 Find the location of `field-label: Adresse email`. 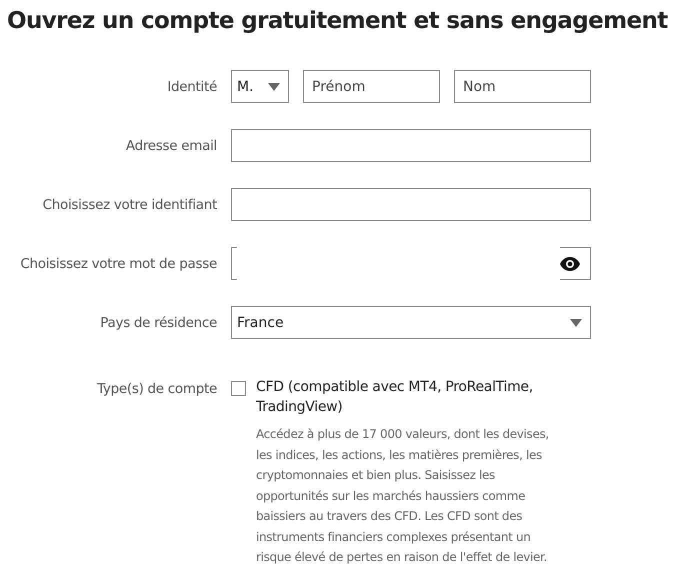

field-label: Adresse email is located at coordinates (170, 146).